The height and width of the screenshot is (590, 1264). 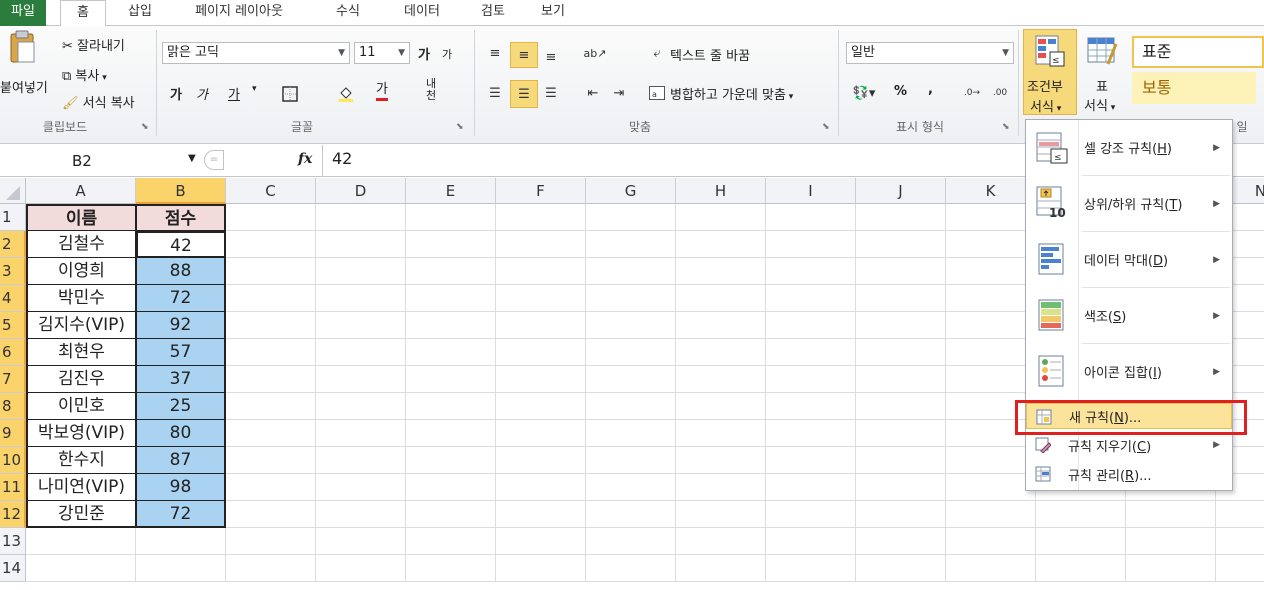 I want to click on score-cell: 80, so click(x=181, y=433).